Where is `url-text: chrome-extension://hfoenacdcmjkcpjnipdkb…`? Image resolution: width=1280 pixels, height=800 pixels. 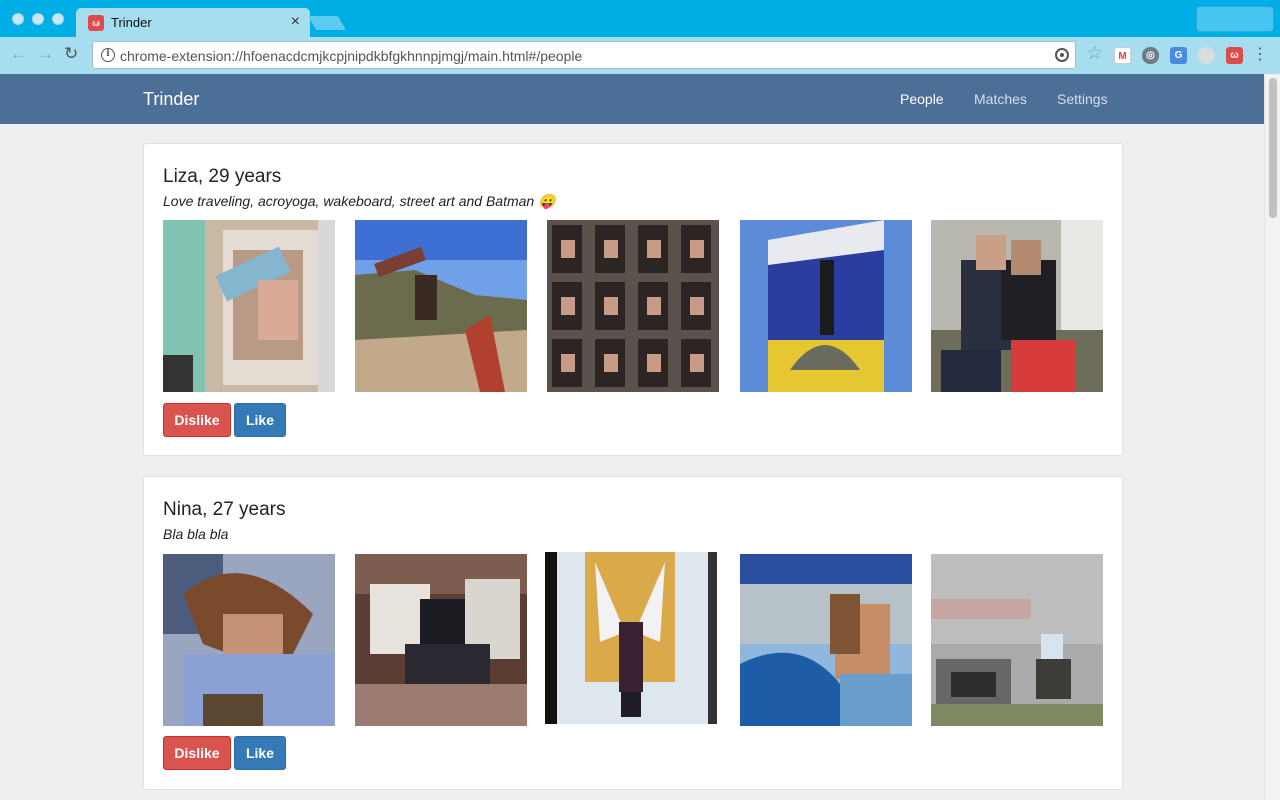 url-text: chrome-extension://hfoenacdcmjkcpjnipdkb… is located at coordinates (351, 56).